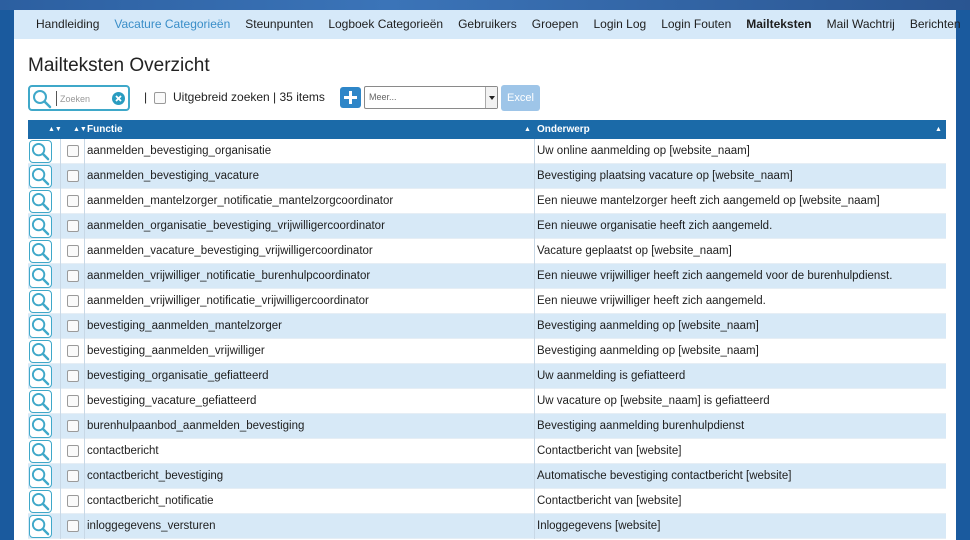 The height and width of the screenshot is (540, 970). What do you see at coordinates (487, 24) in the screenshot?
I see `nav-item: Gebruikers` at bounding box center [487, 24].